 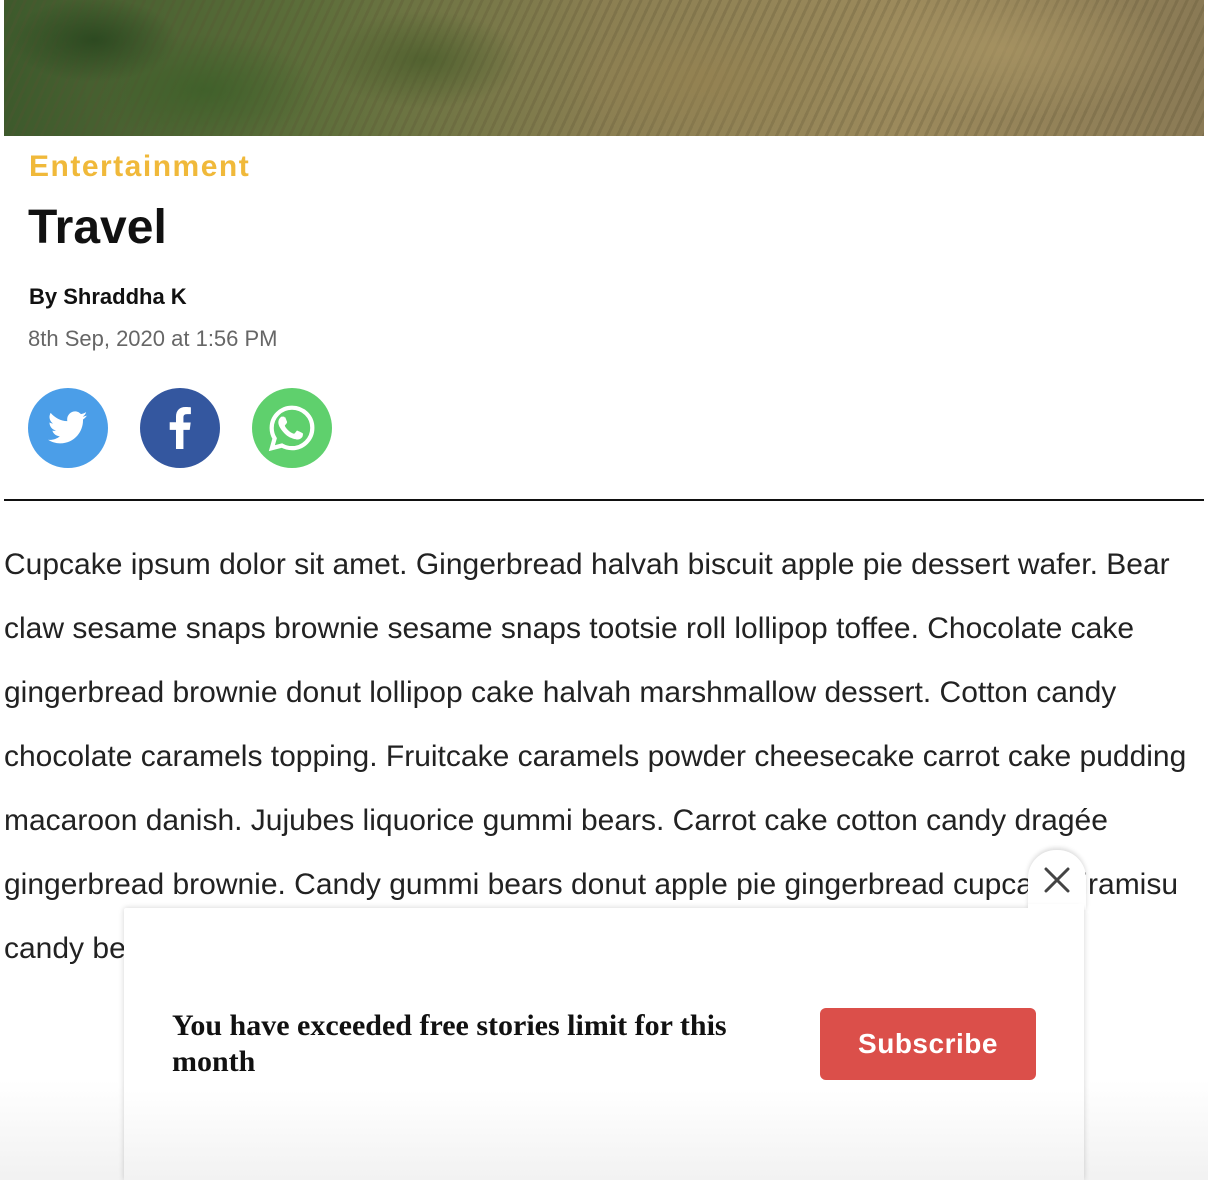 I want to click on paywall-close-button, so click(x=1057, y=880).